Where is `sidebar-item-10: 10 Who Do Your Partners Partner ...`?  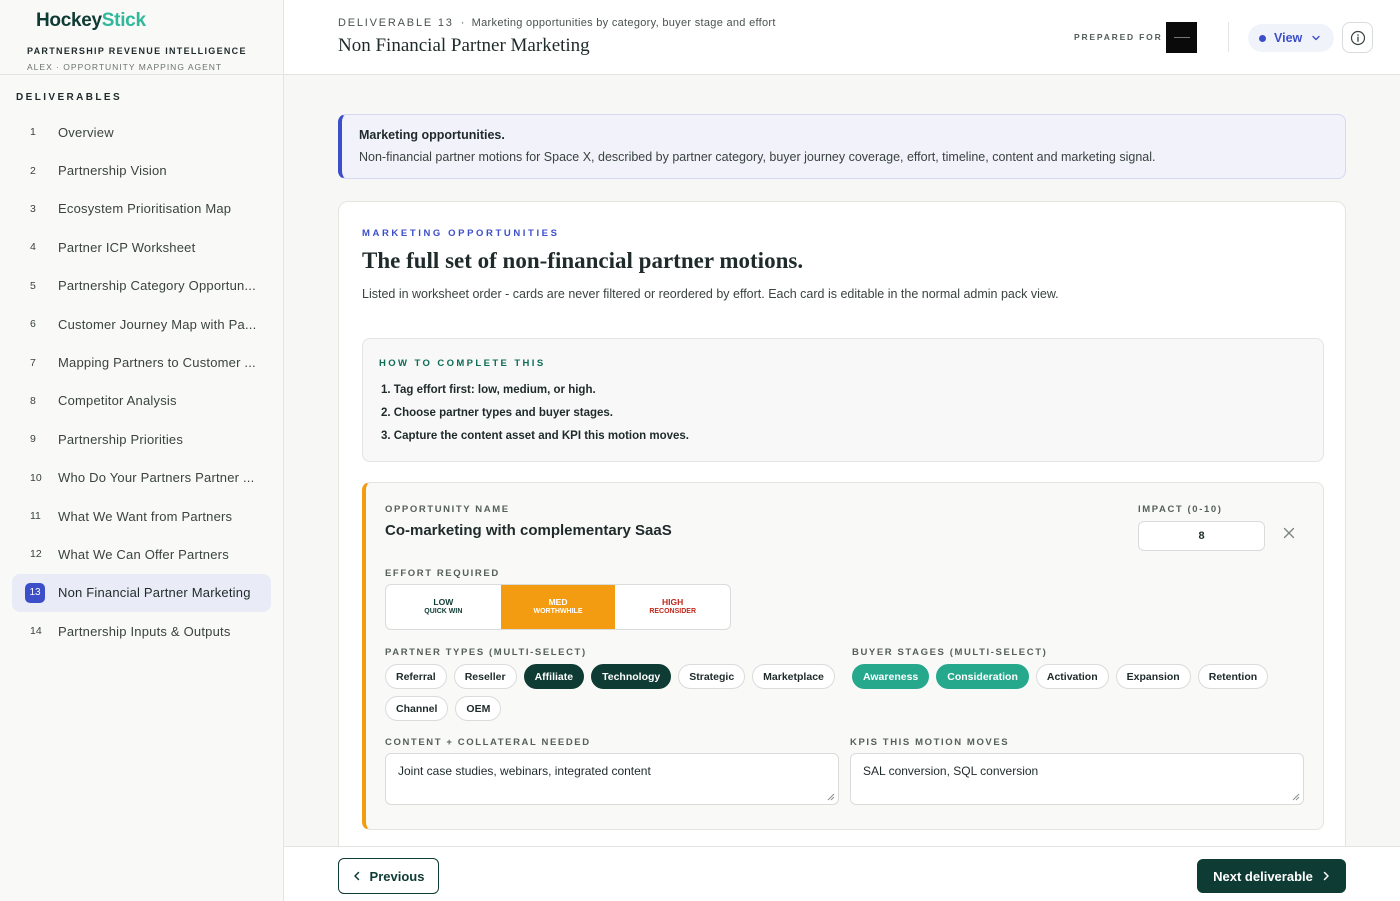
sidebar-item-10: 10 Who Do Your Partners Partner ... is located at coordinates (141, 478).